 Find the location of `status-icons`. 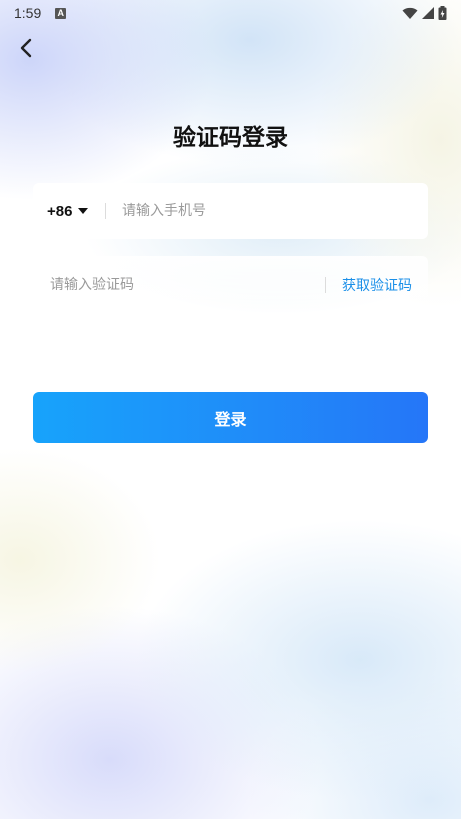

status-icons is located at coordinates (424, 13).